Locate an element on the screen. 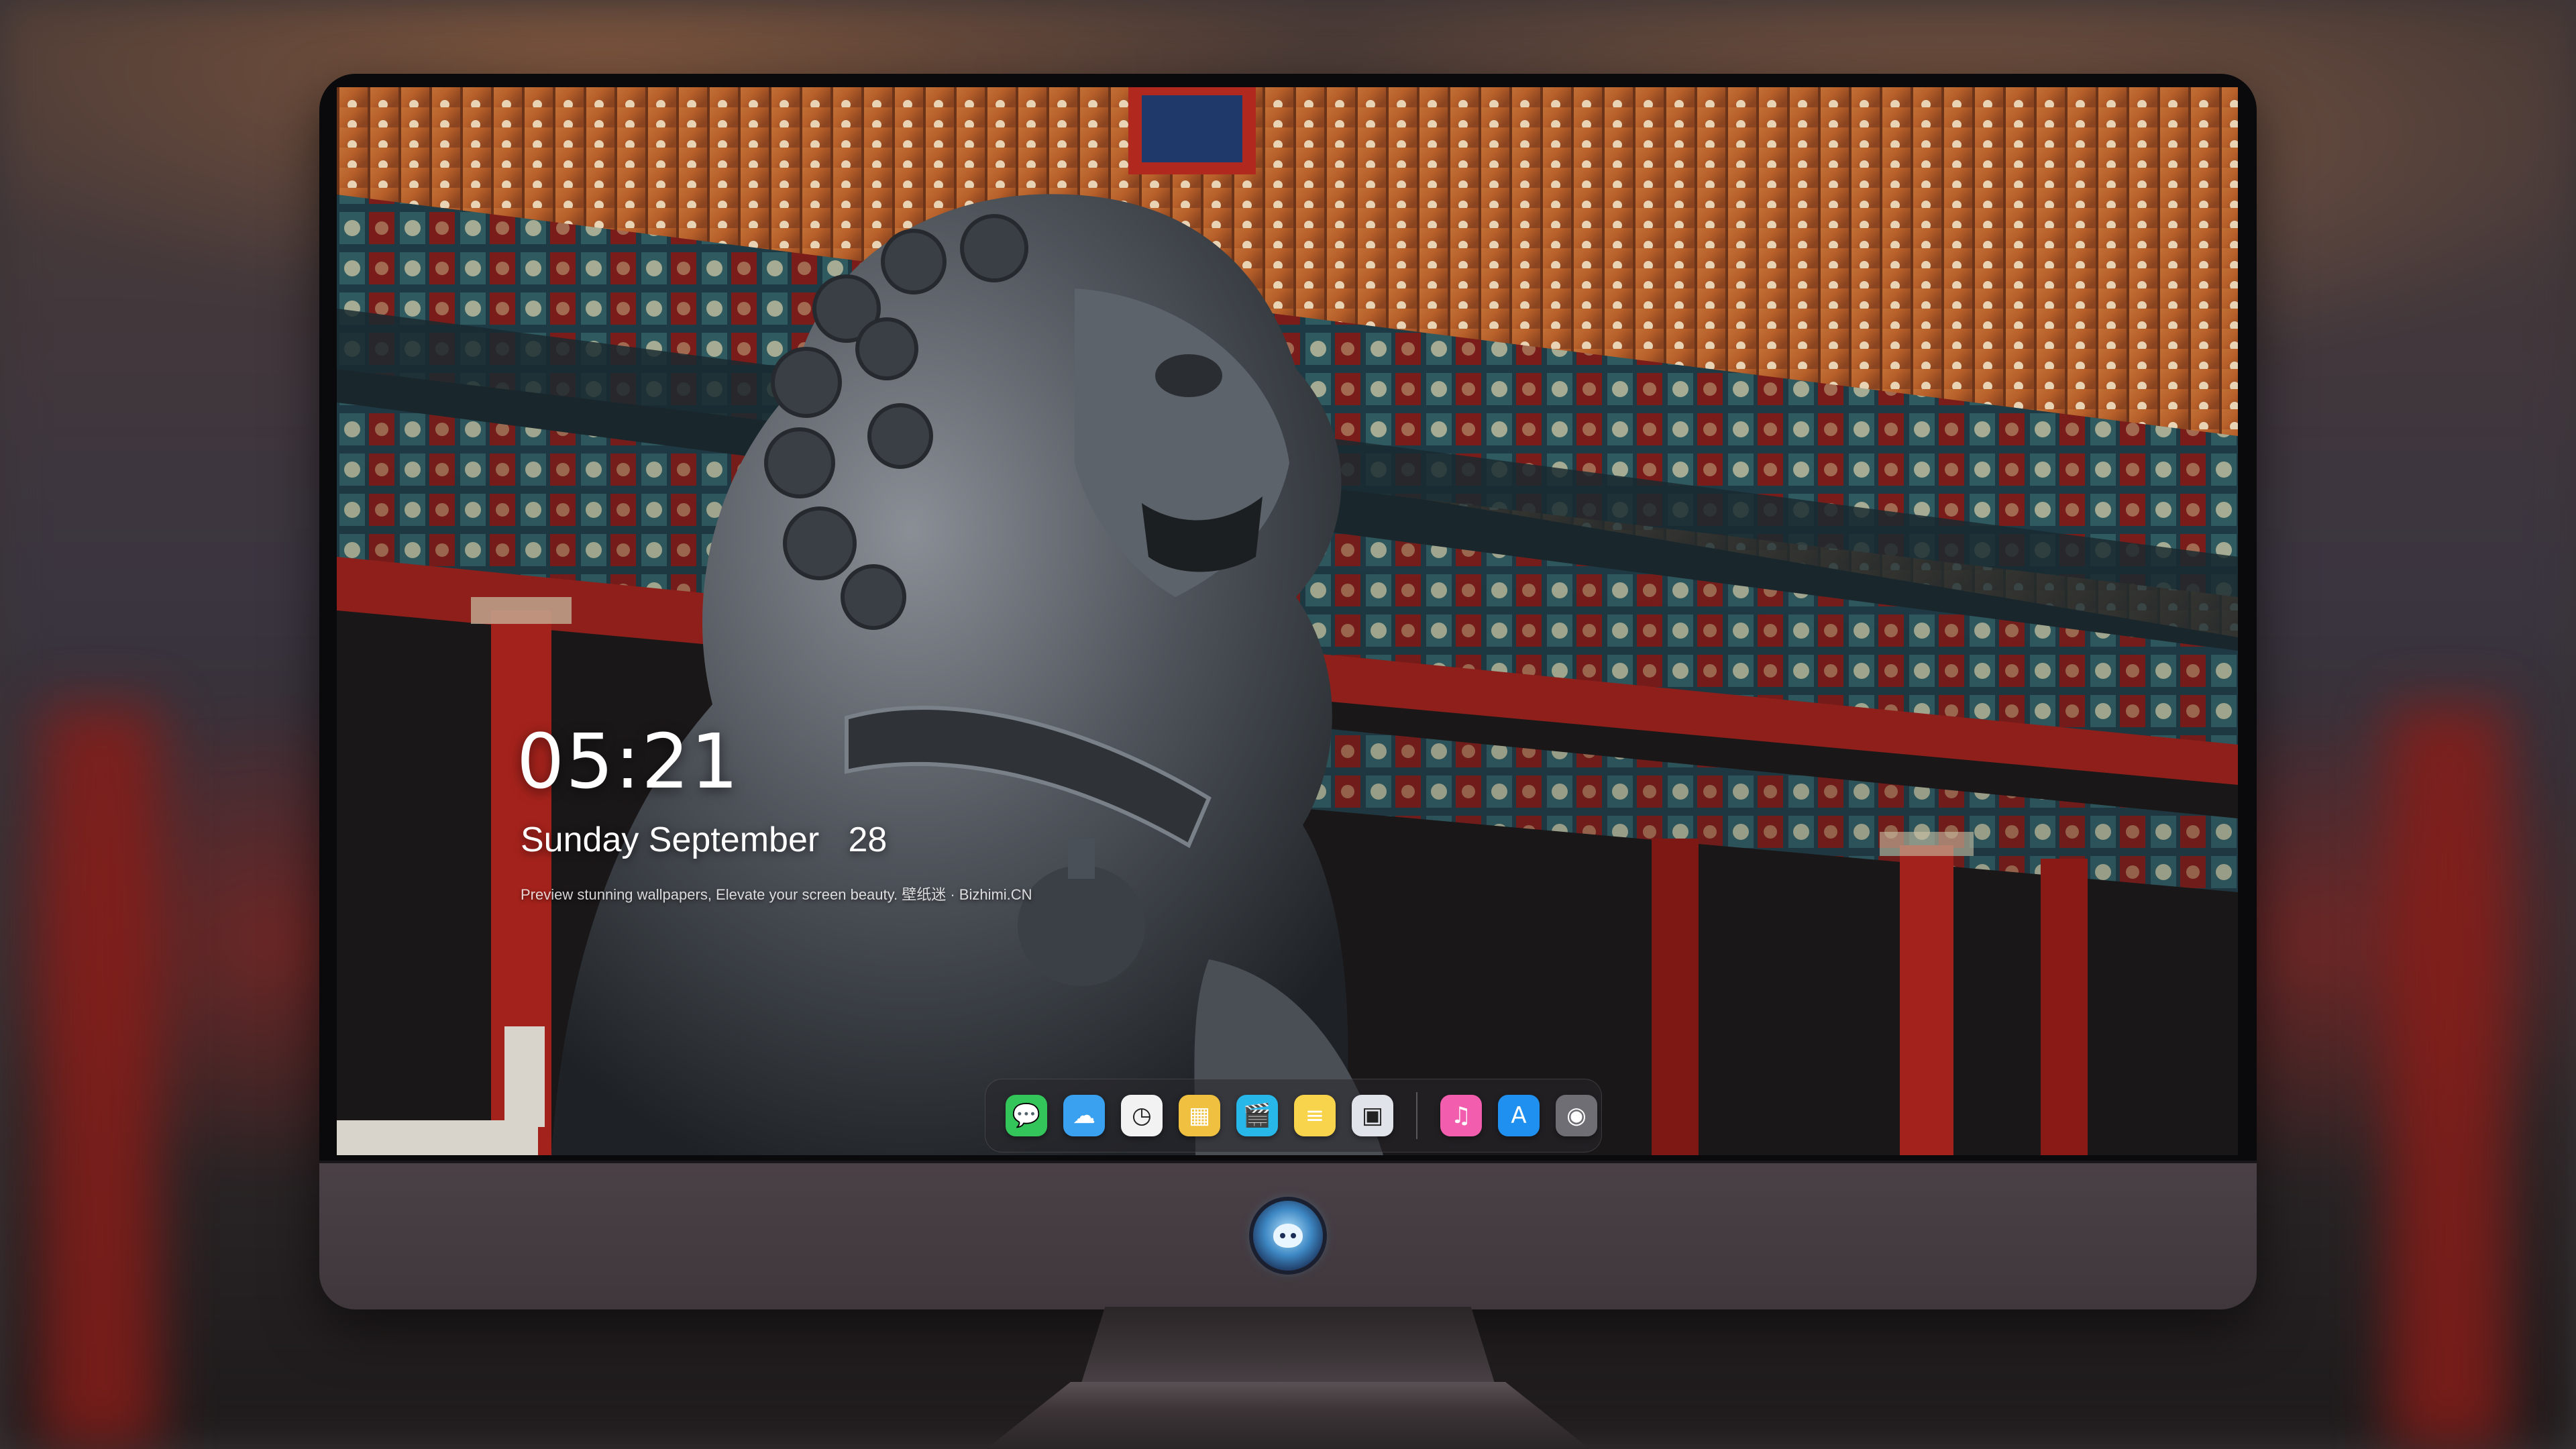 This screenshot has height=1449, width=2576. dock-separator is located at coordinates (1416, 1115).